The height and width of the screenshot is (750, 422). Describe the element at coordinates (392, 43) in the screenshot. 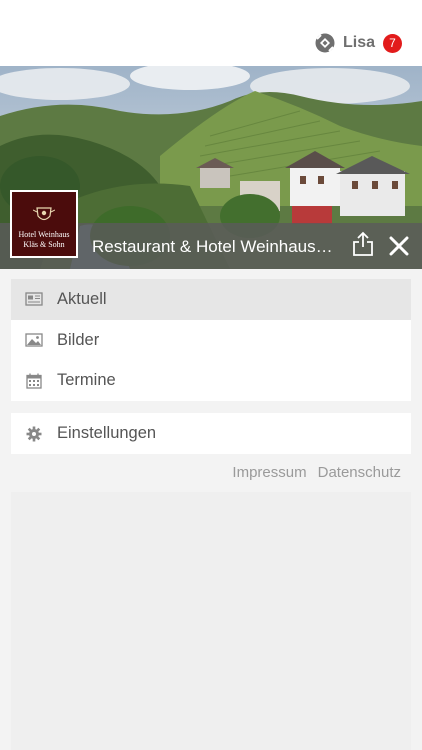

I see `notification-badge: 7` at that location.